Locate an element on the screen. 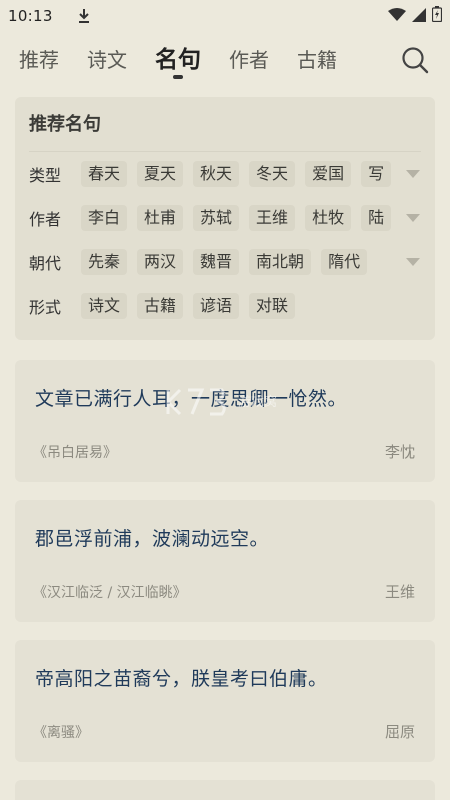 The image size is (450, 800). filter-title: 推荐名句 is located at coordinates (225, 124).